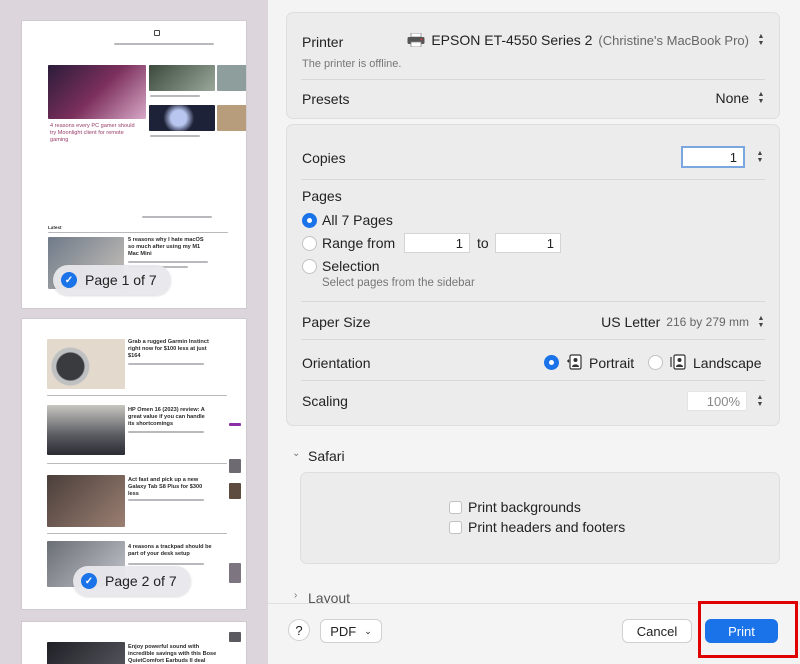 The height and width of the screenshot is (664, 800). I want to click on print-button: Print, so click(741, 631).